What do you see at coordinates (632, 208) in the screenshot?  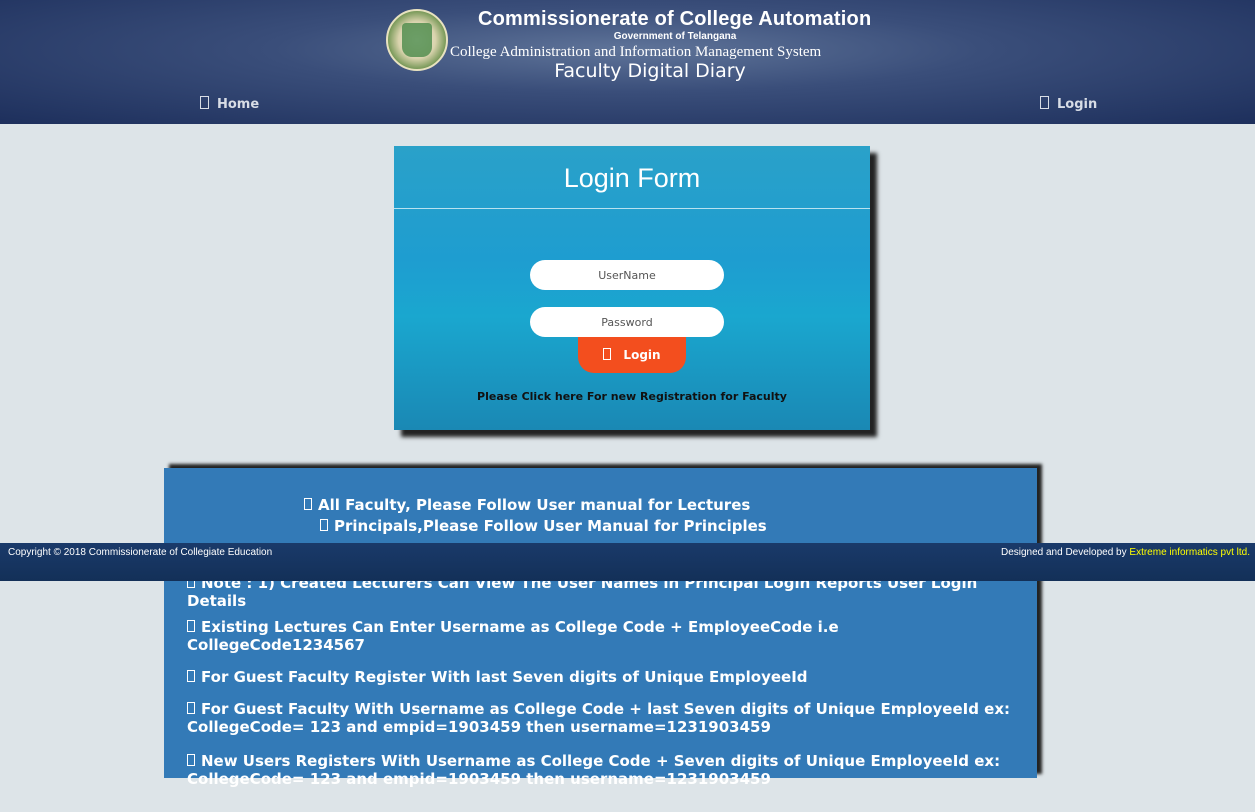 I see `login-form-divider` at bounding box center [632, 208].